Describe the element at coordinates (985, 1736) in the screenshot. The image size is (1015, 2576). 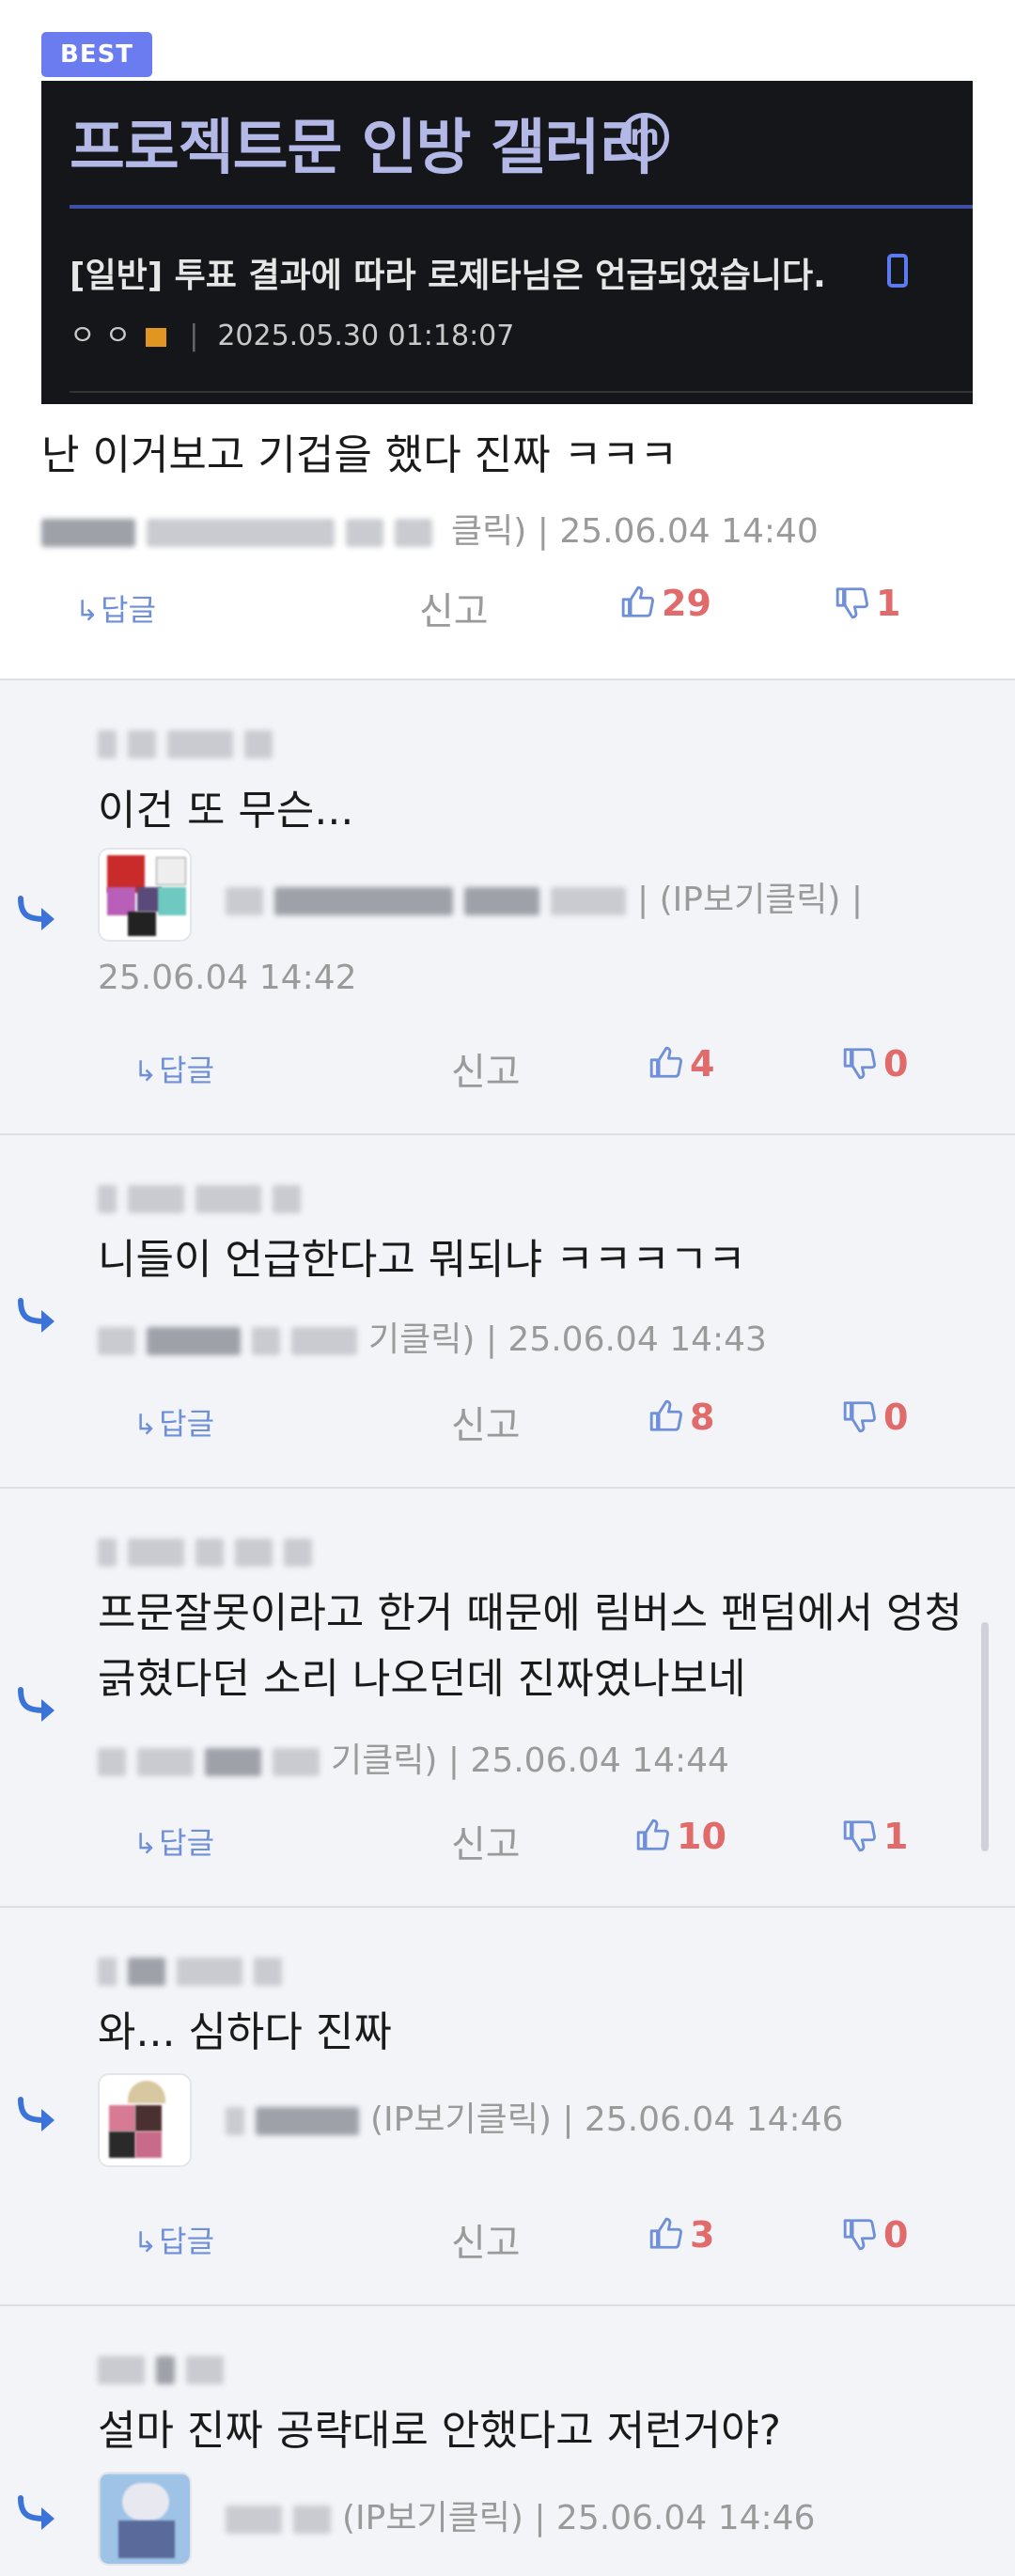
I see `scrollbar` at that location.